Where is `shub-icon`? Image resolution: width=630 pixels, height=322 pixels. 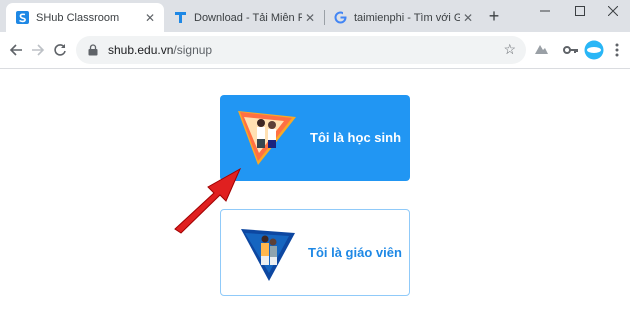 shub-icon is located at coordinates (22, 17).